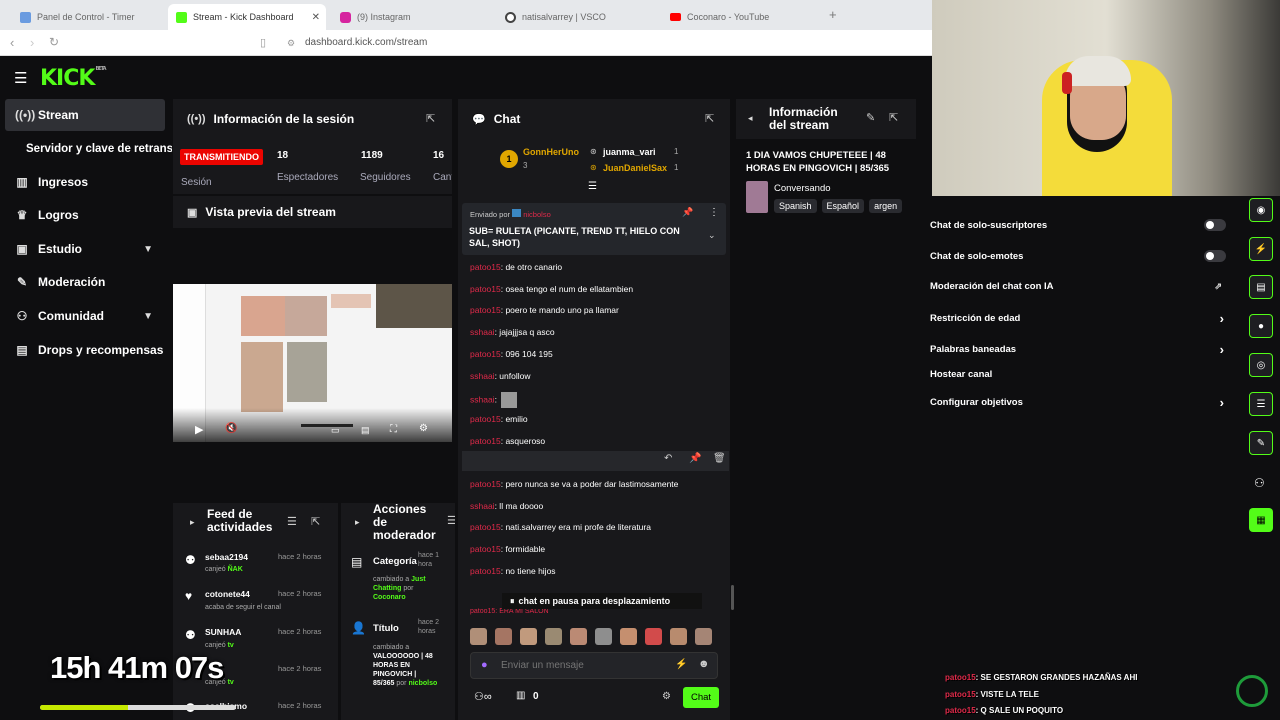 The width and height of the screenshot is (1280, 720). I want to click on leaderboard-user: GonnHerUno, so click(551, 152).